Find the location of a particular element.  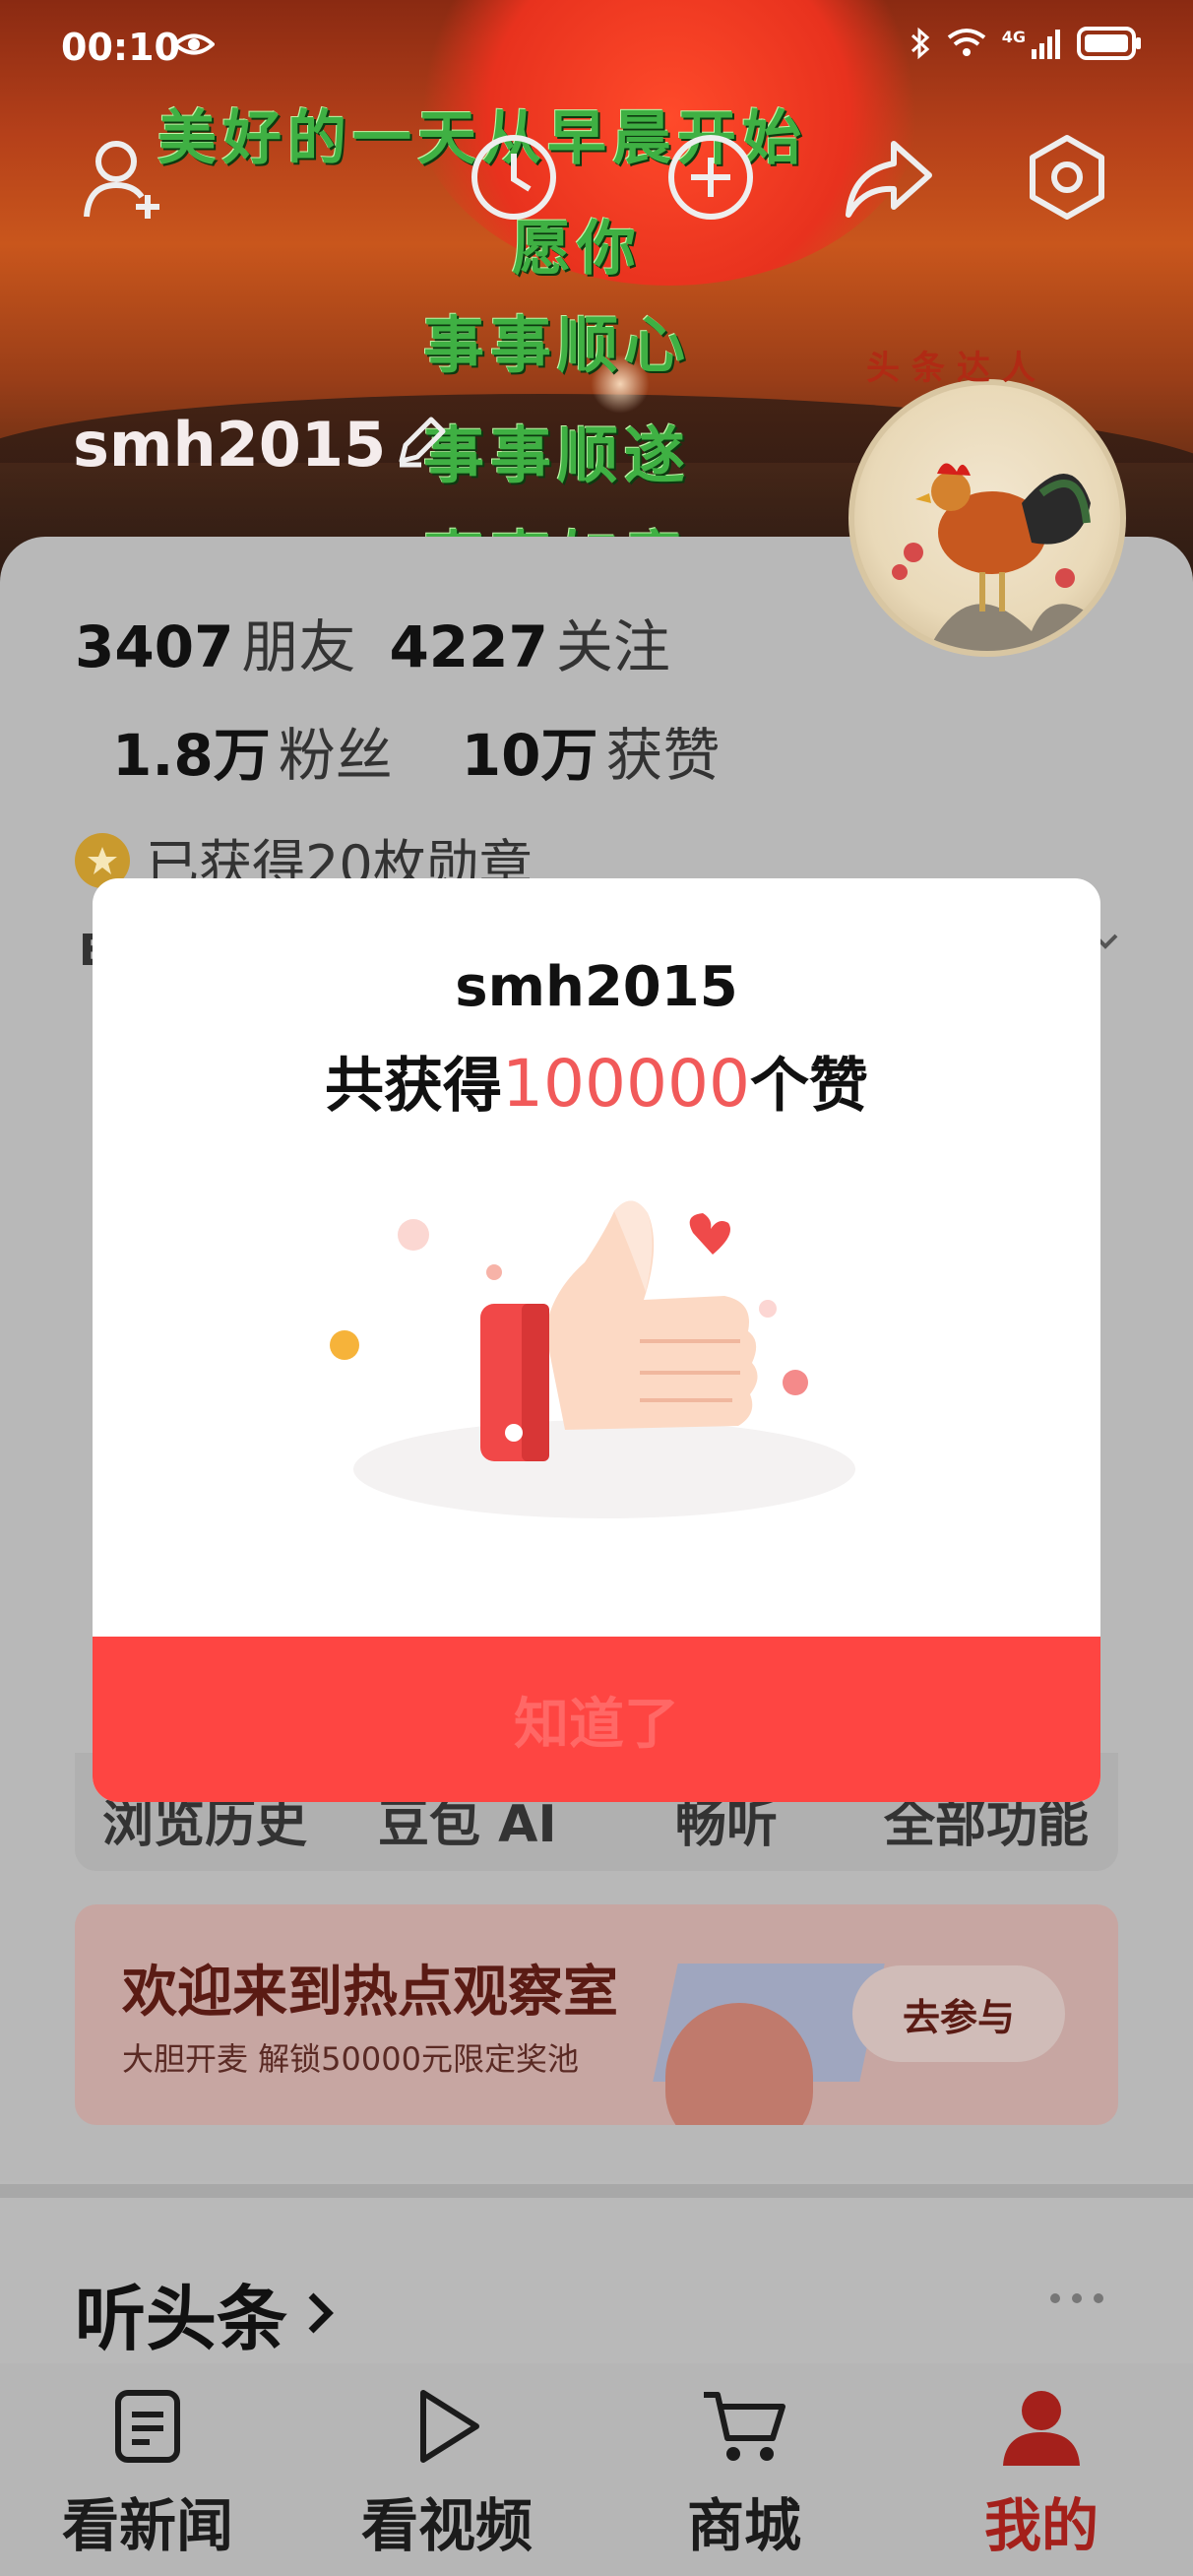

dialog-username: smh2015 is located at coordinates (596, 987).